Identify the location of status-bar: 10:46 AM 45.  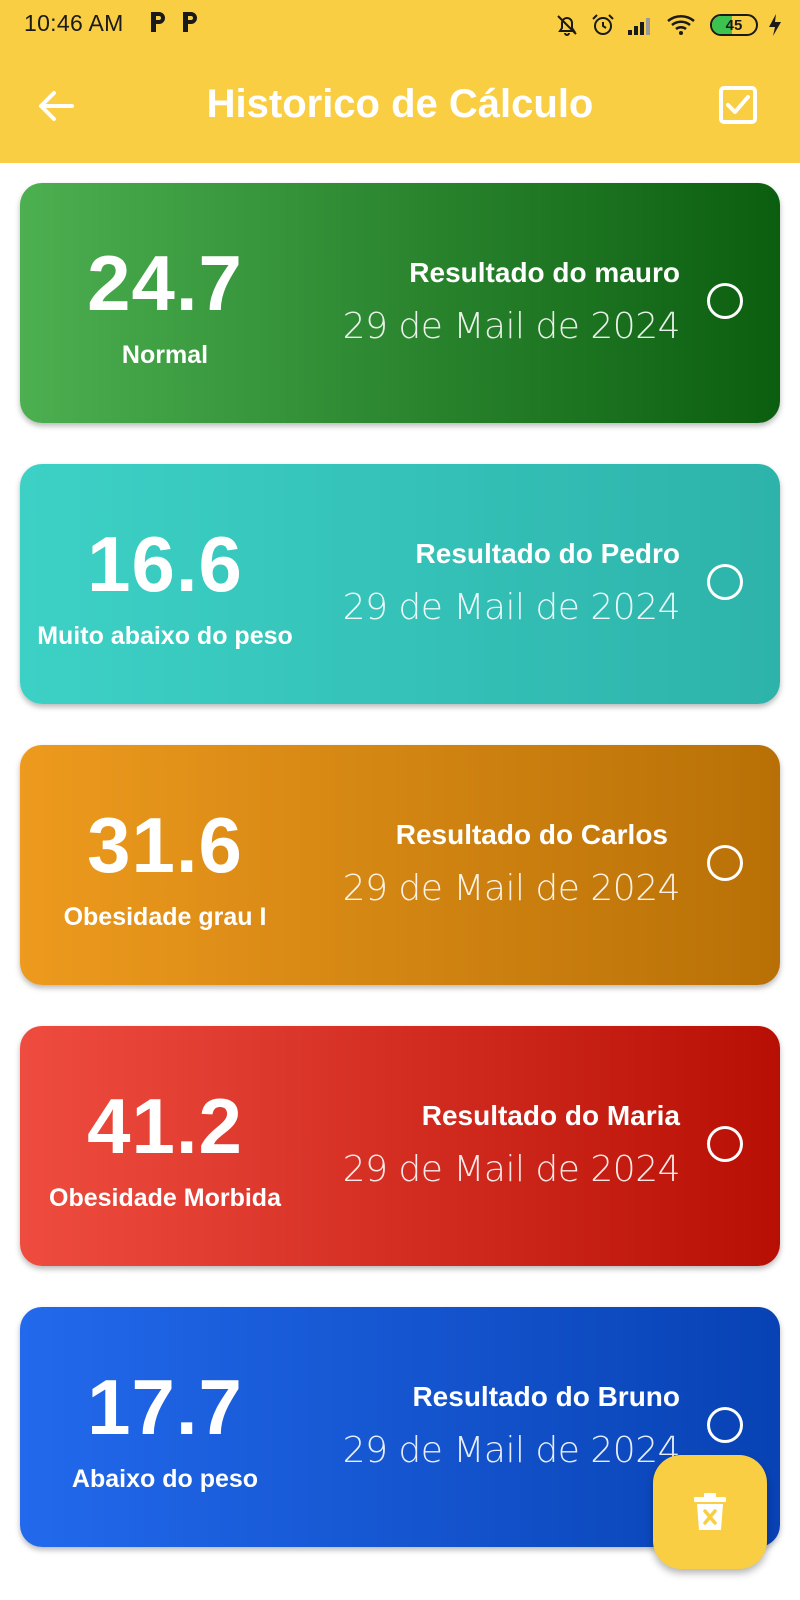
(400, 25).